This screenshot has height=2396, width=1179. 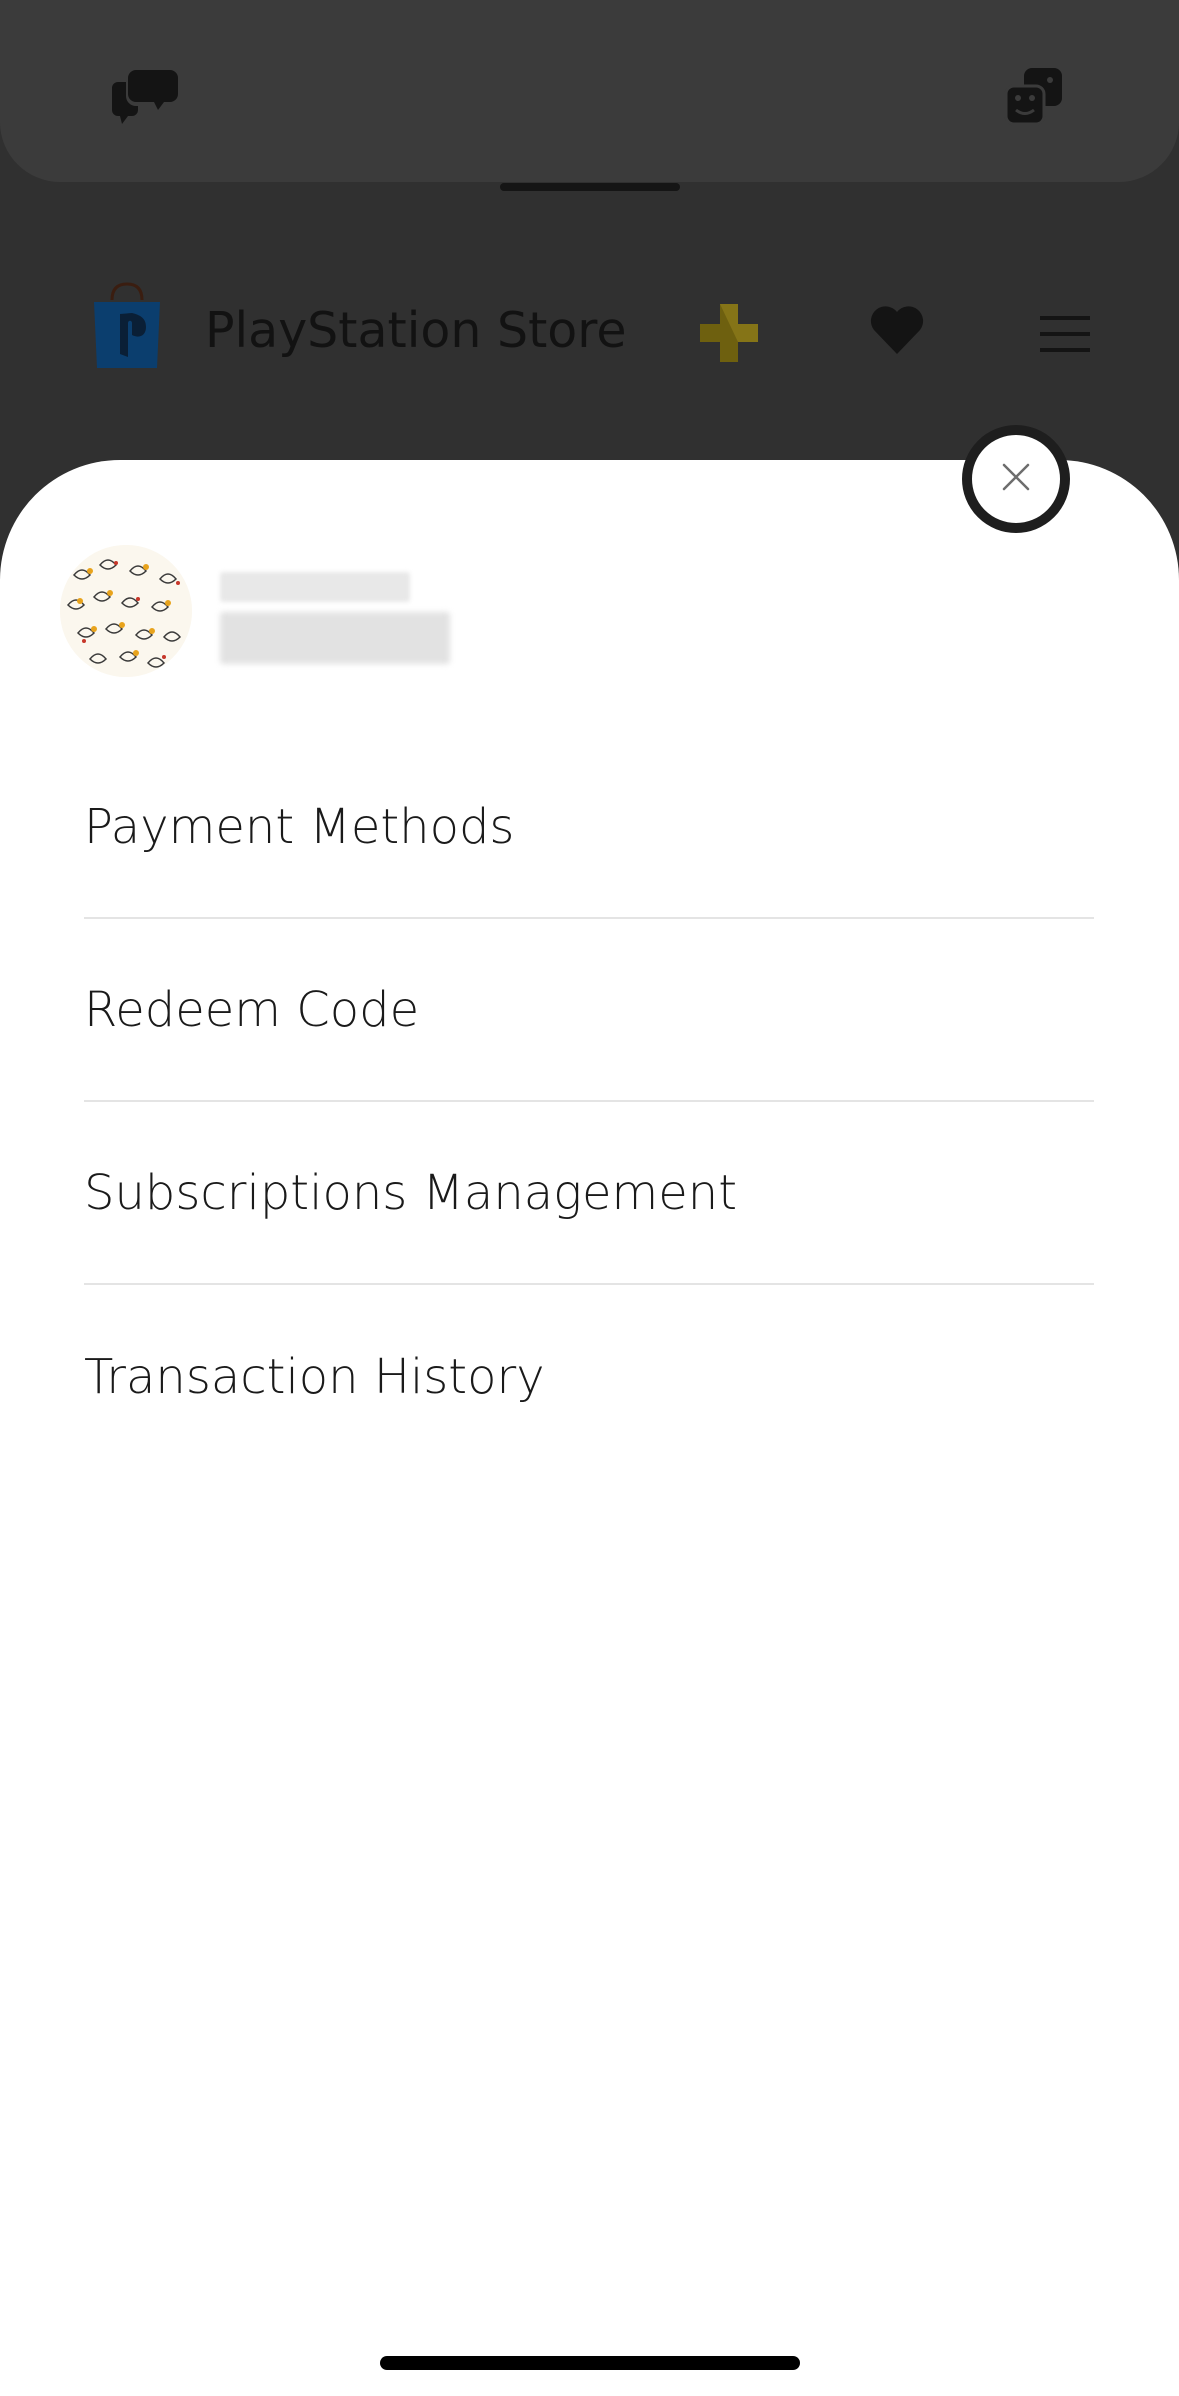 I want to click on game-icon, so click(x=1034, y=98).